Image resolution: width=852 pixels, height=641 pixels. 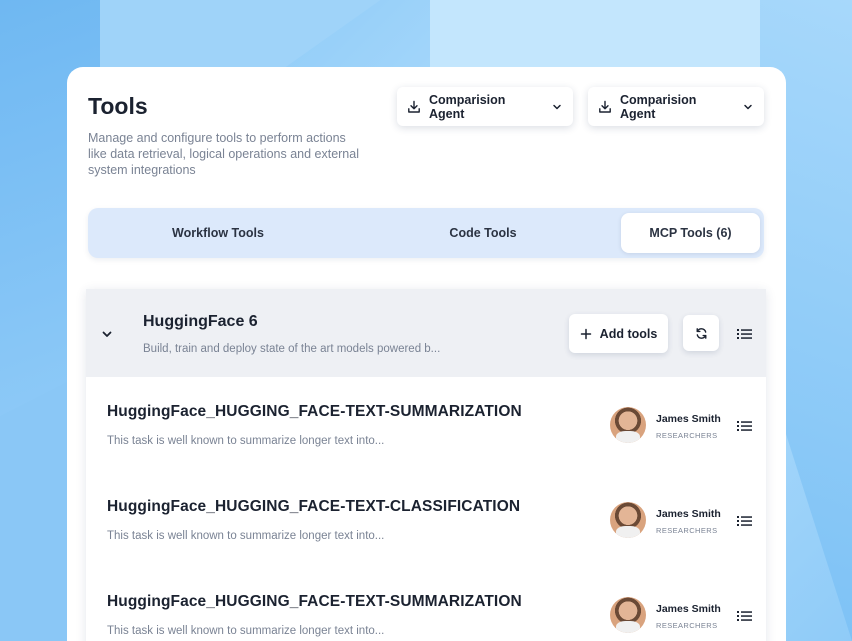 I want to click on group-title: HuggingFace 6, so click(x=200, y=321).